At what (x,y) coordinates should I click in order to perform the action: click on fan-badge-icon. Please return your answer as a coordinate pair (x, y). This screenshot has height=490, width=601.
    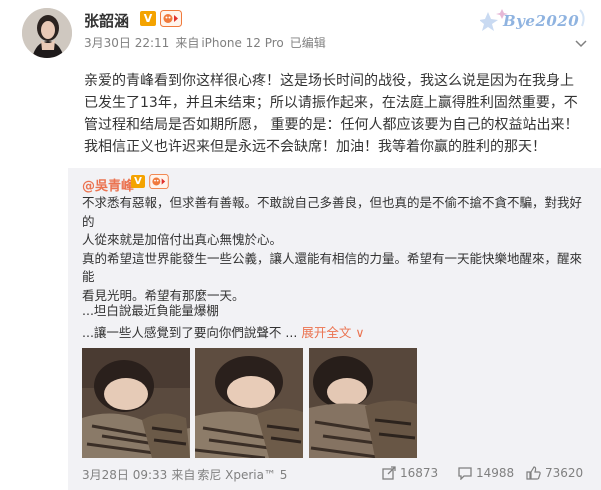
    Looking at the image, I should click on (171, 18).